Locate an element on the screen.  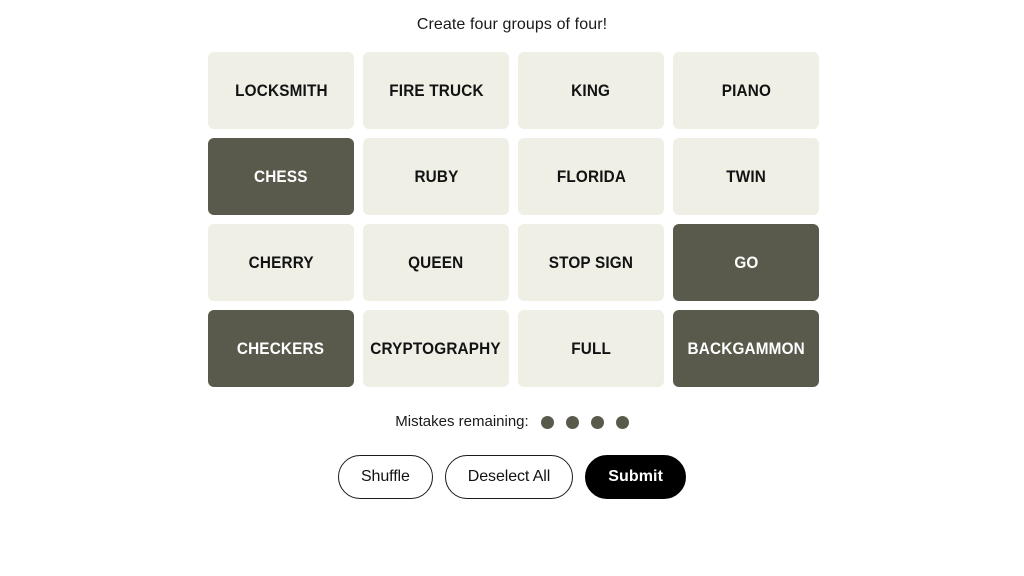
action-button-row: Shuffle Deselect All Submit is located at coordinates (512, 477).